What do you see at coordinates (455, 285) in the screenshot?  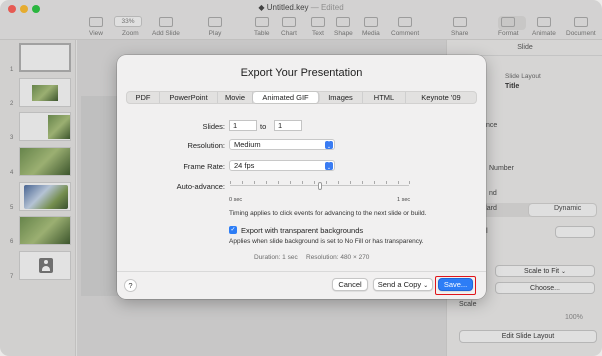 I see `save-button-highlight-ring` at bounding box center [455, 285].